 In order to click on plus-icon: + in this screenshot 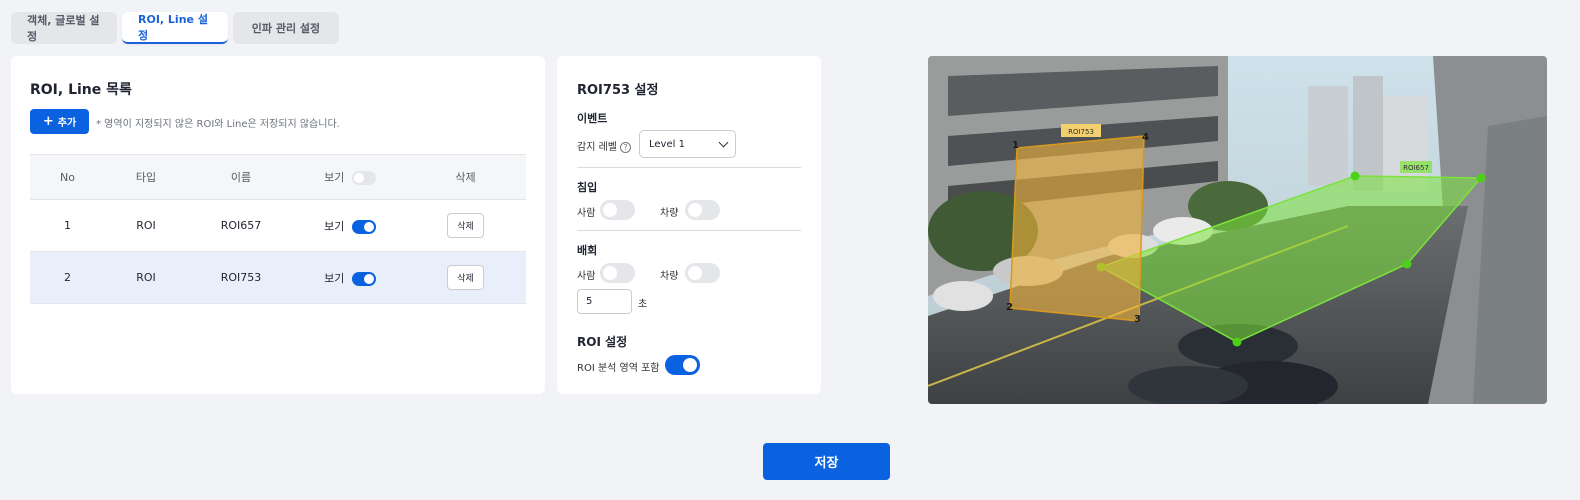, I will do `click(48, 121)`.